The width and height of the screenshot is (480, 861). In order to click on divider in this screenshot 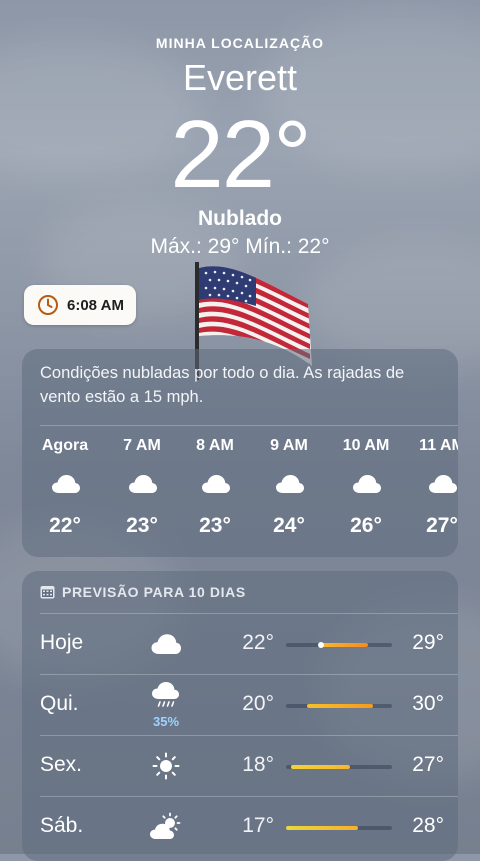, I will do `click(249, 425)`.